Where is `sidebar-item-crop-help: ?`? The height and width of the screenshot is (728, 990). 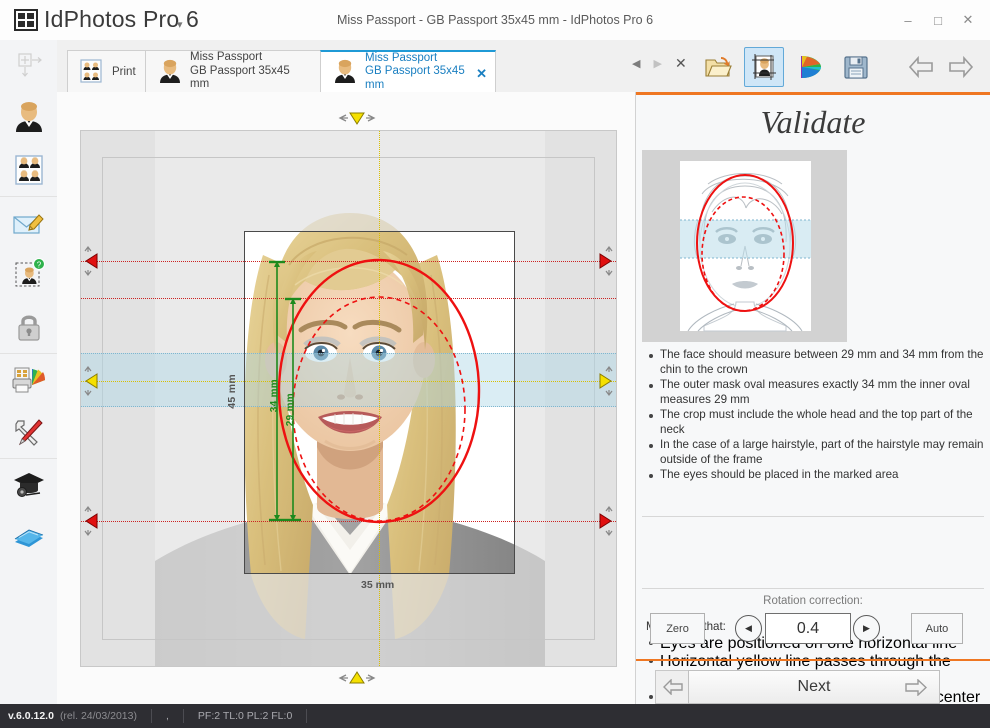 sidebar-item-crop-help: ? is located at coordinates (28, 275).